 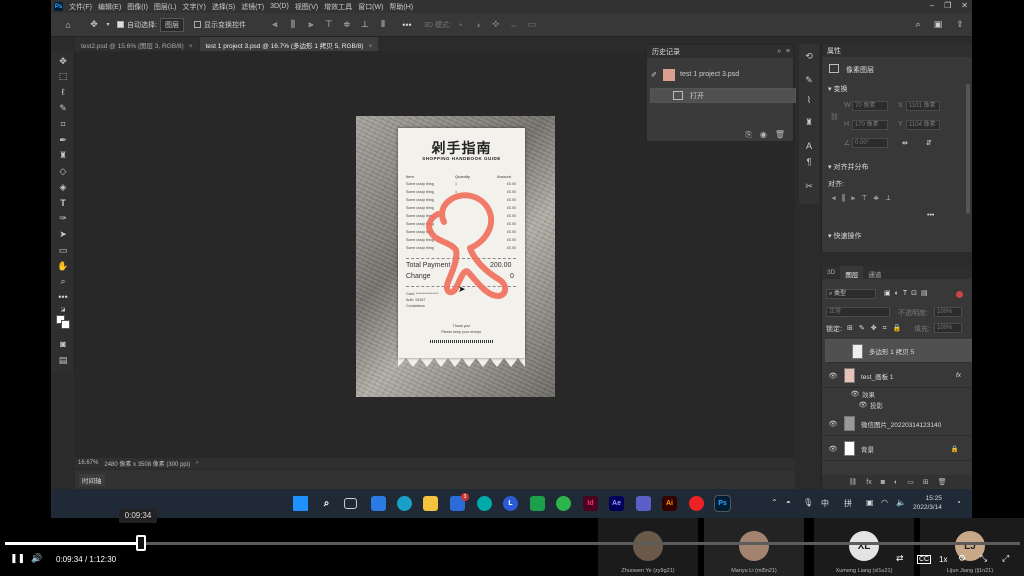 I want to click on panel-collapse-icon: », so click(x=779, y=51).